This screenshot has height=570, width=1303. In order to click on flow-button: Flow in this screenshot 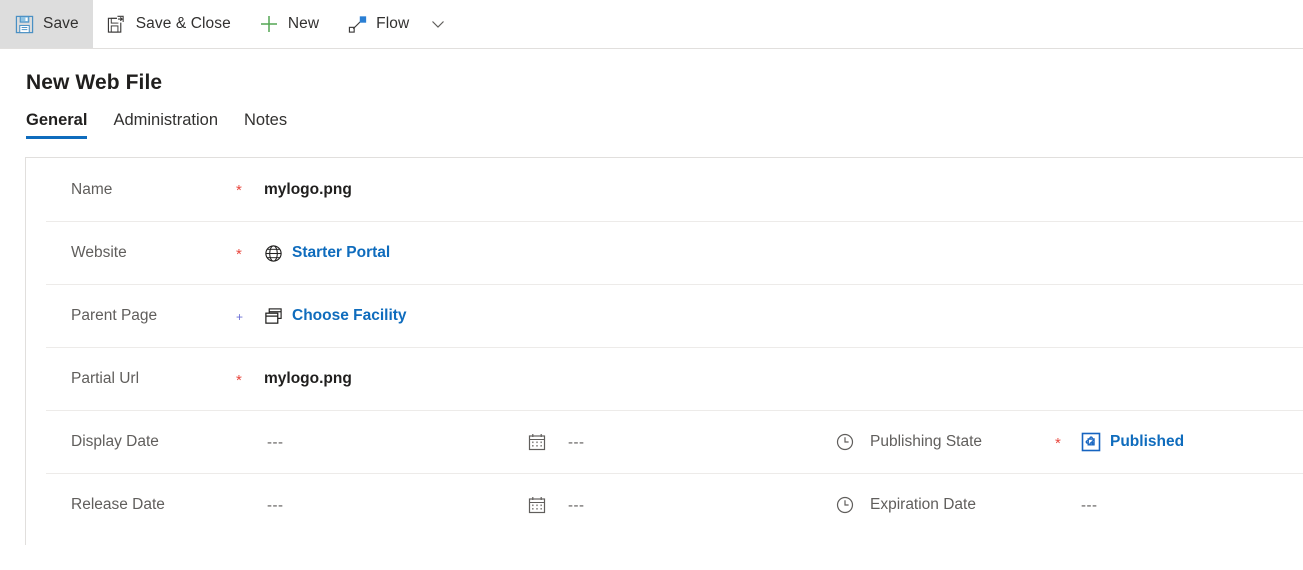, I will do `click(378, 24)`.